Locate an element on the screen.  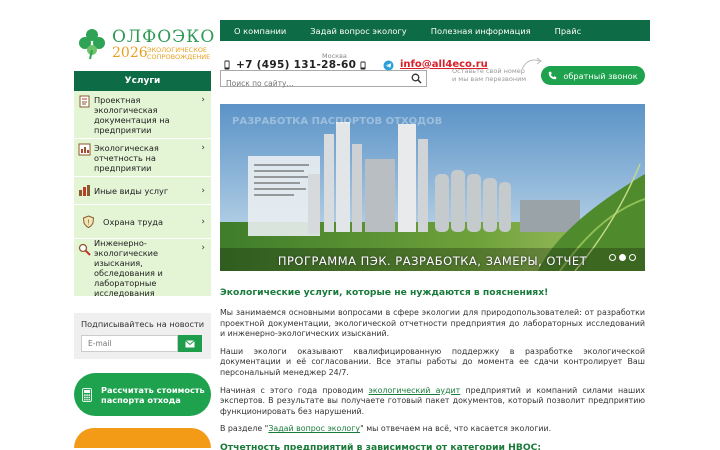
nav-item-useful-info: Полезная информация is located at coordinates (481, 31).